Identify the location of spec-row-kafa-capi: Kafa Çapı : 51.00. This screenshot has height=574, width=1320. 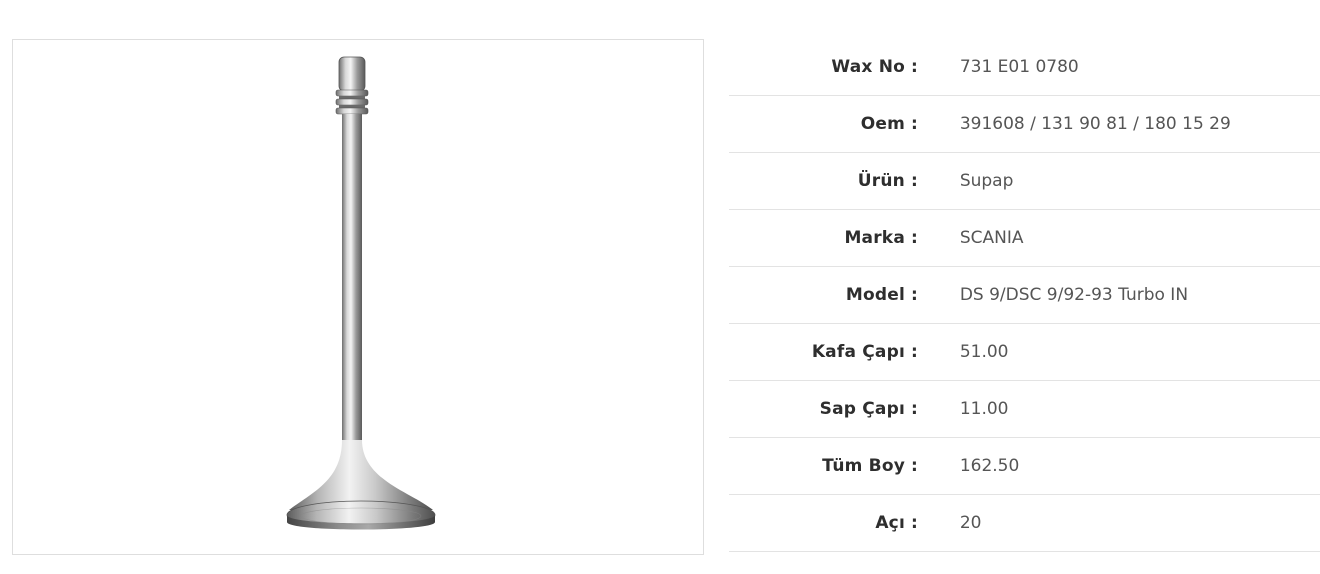
(1024, 352).